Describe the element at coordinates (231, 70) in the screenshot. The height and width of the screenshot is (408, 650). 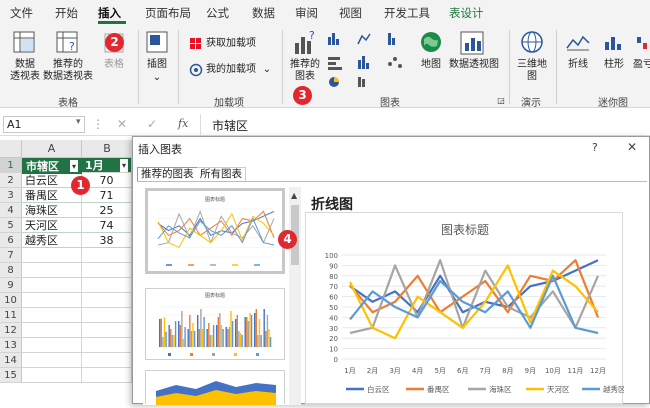
I see `my-addins-button: 我的加载项` at that location.